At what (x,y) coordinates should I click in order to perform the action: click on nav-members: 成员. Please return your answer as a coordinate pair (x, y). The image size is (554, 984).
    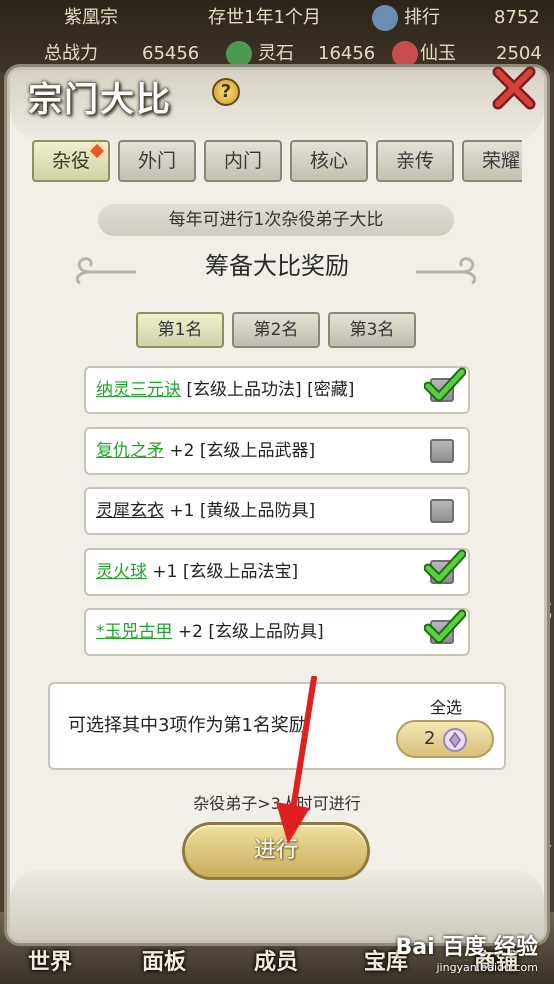
    Looking at the image, I should click on (276, 960).